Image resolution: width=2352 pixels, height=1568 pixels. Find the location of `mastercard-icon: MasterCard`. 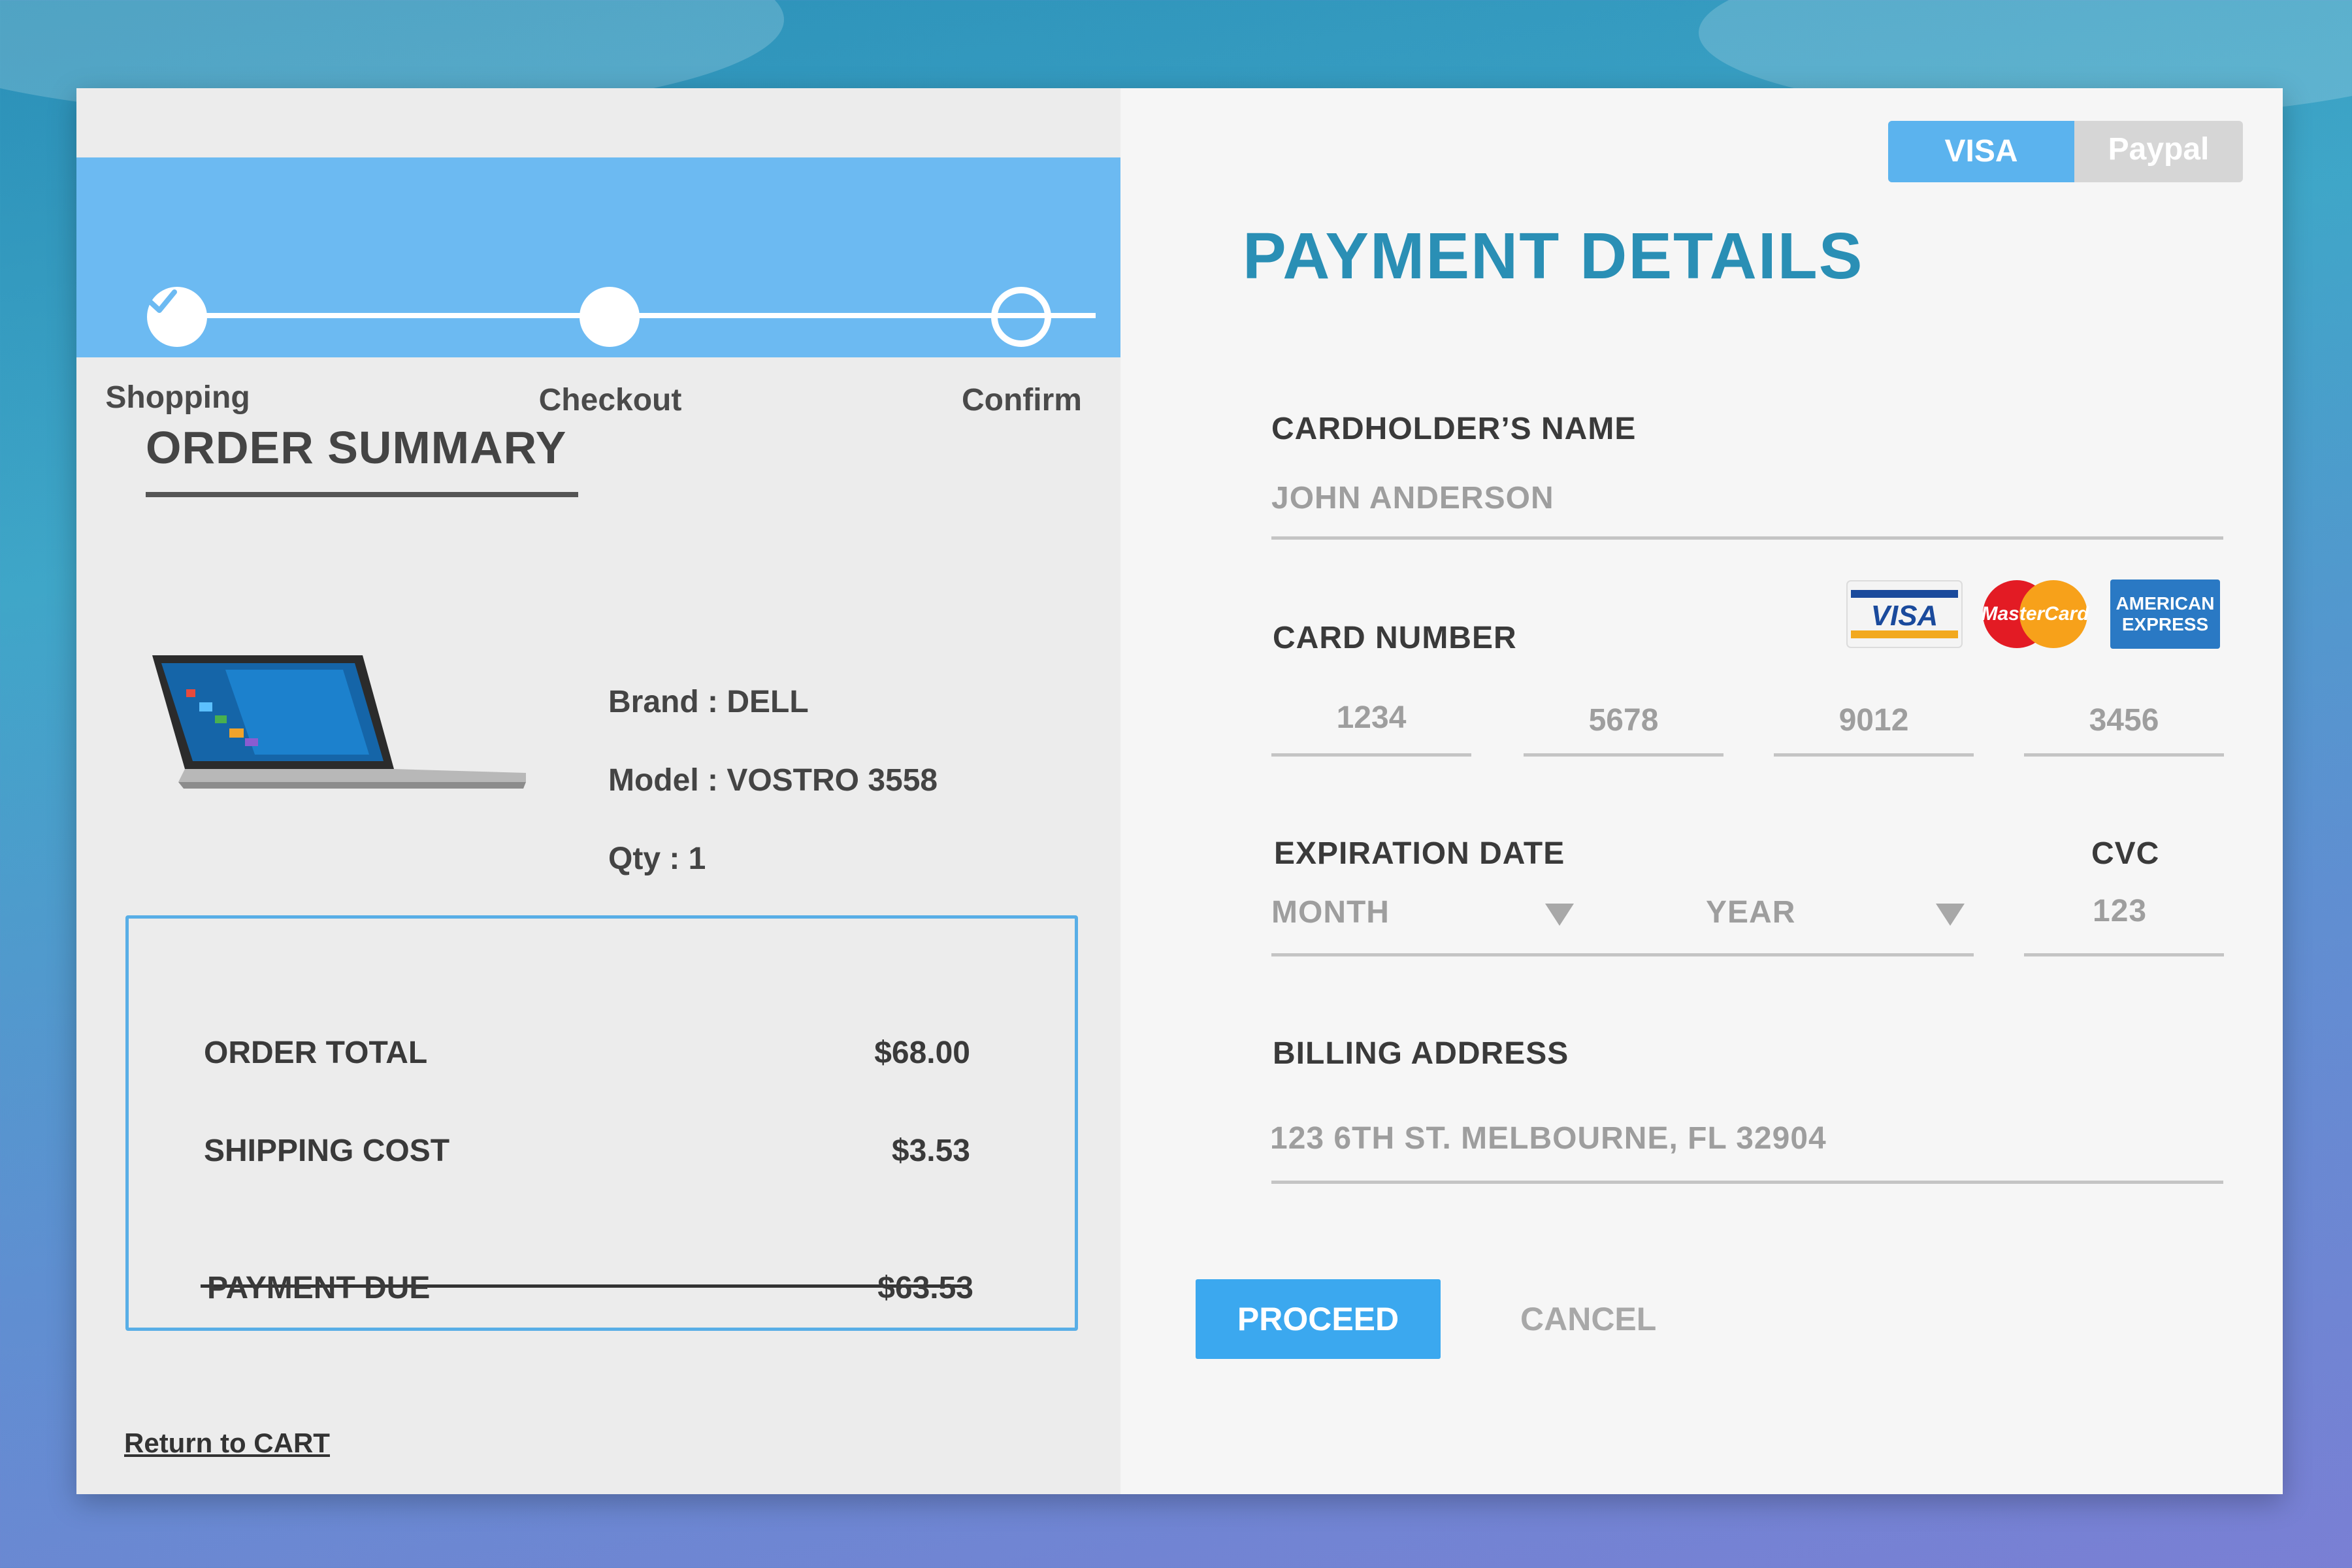

mastercard-icon: MasterCard is located at coordinates (2035, 614).